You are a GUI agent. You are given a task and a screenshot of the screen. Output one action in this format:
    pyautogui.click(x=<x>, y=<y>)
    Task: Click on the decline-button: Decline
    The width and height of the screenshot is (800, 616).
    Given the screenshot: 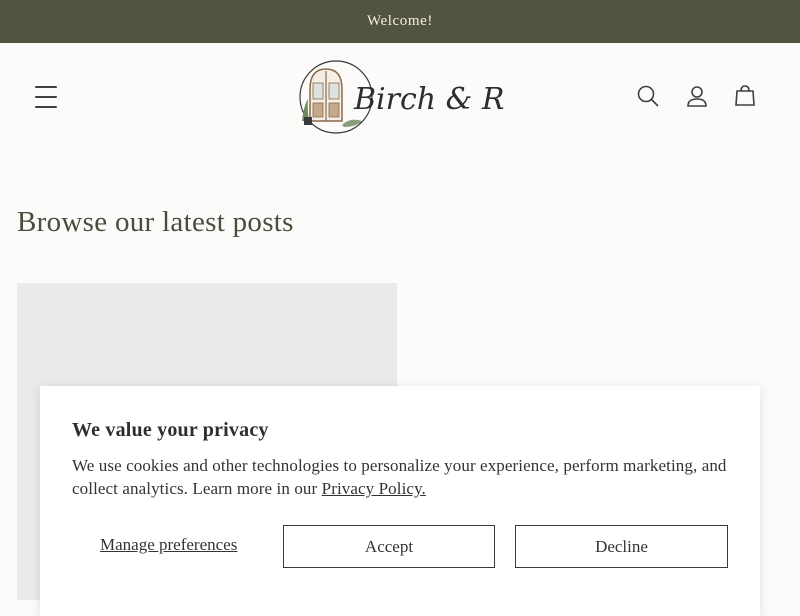 What is the action you would take?
    pyautogui.click(x=621, y=546)
    